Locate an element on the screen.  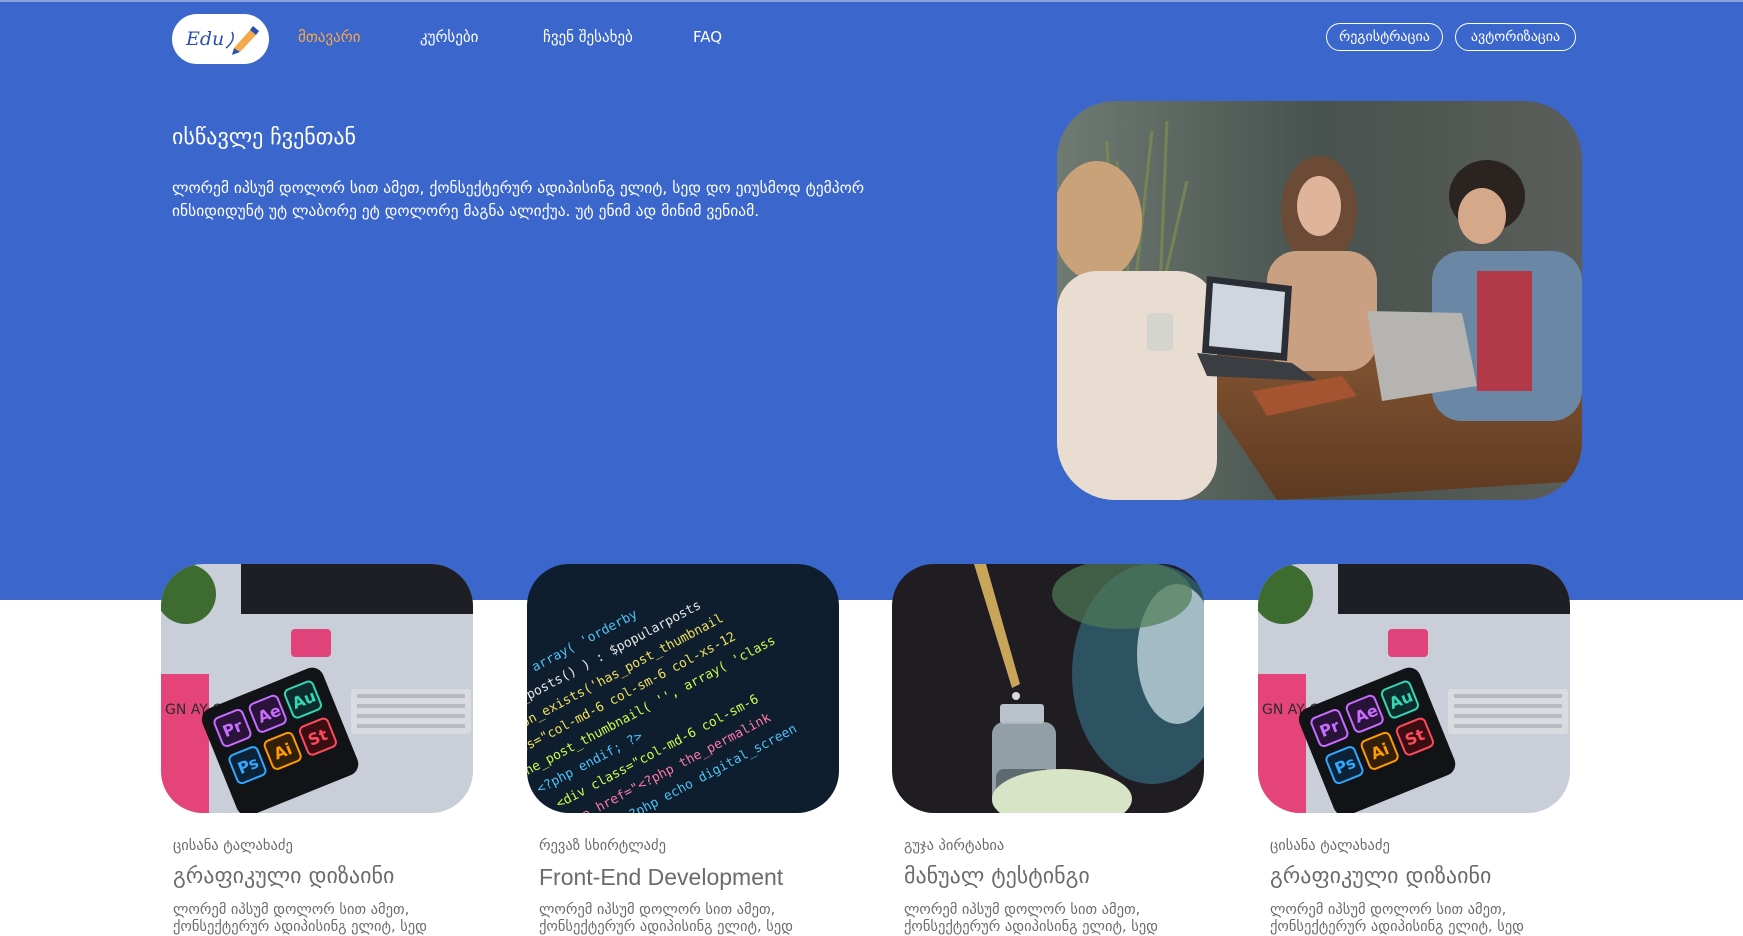
course-author: რევაზ სხირტლაძე is located at coordinates (602, 846).